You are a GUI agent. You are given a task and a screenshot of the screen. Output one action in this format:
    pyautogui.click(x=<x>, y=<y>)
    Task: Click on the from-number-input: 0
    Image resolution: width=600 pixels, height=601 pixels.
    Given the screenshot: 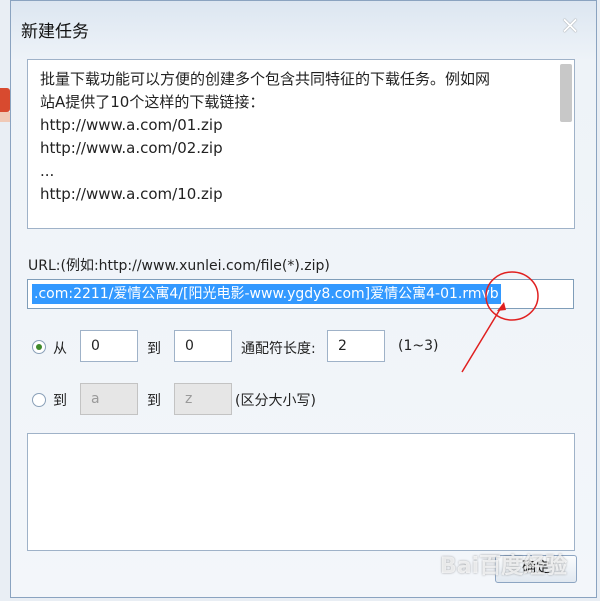 What is the action you would take?
    pyautogui.click(x=109, y=346)
    